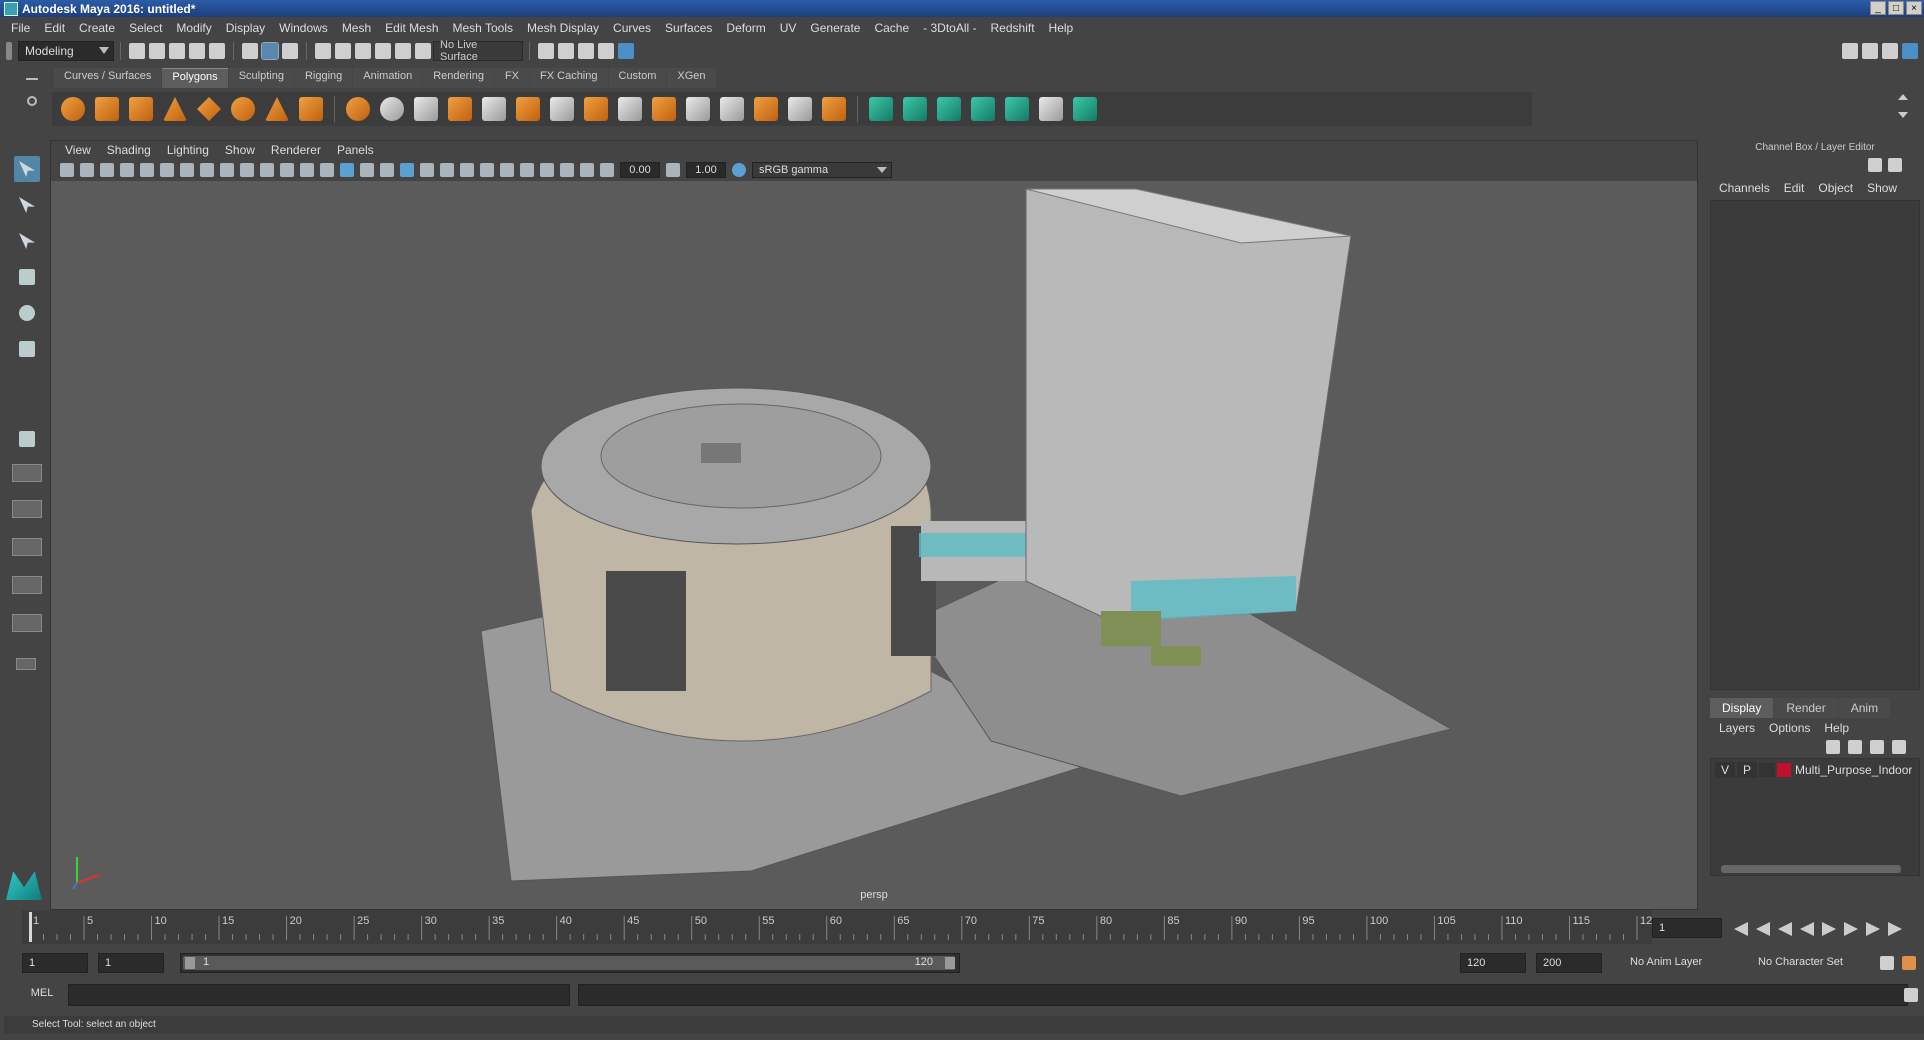 This screenshot has width=1924, height=1040. I want to click on menu-cache: Cache, so click(891, 28).